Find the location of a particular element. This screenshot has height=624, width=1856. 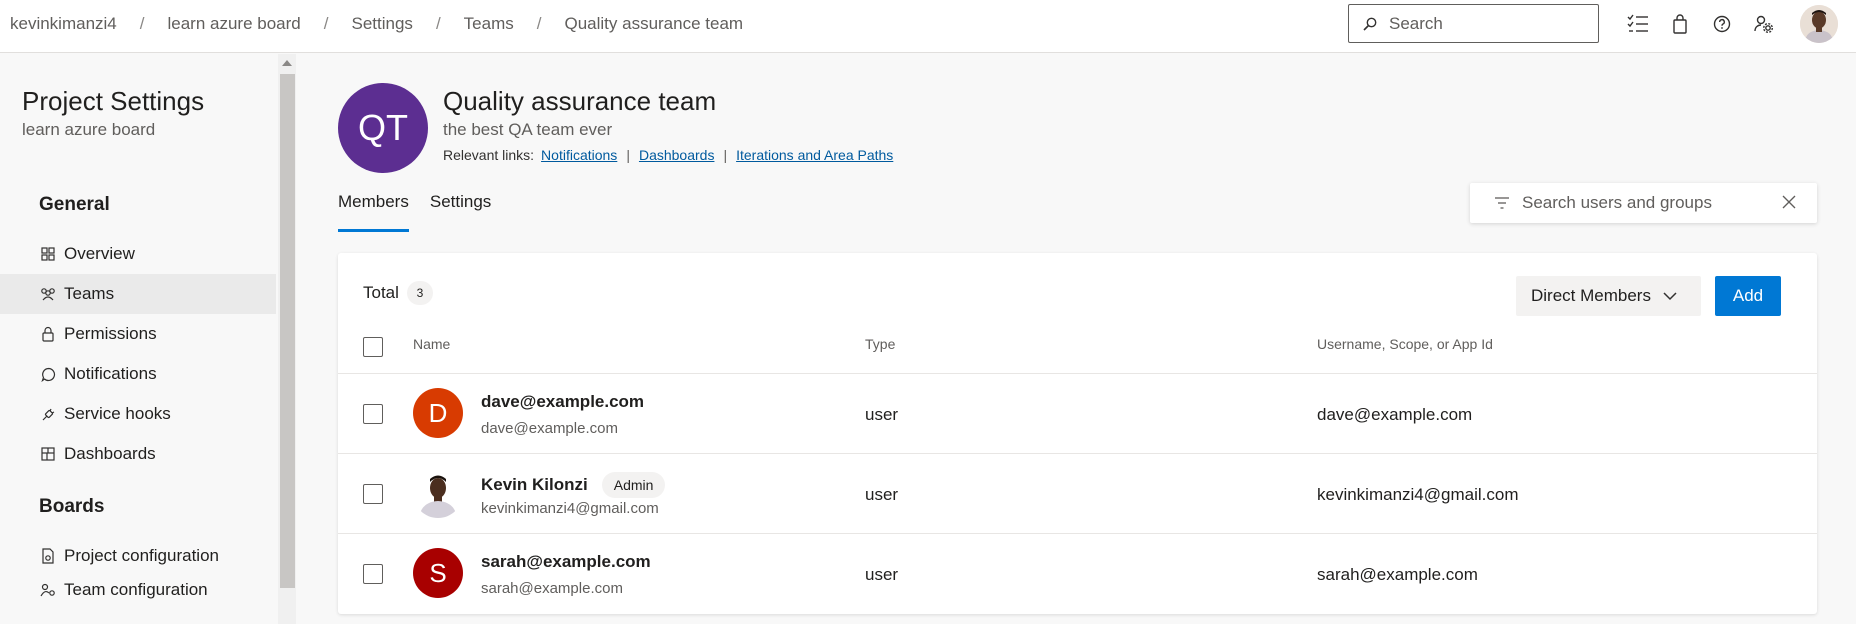

link-notifications: Notifications is located at coordinates (579, 155).